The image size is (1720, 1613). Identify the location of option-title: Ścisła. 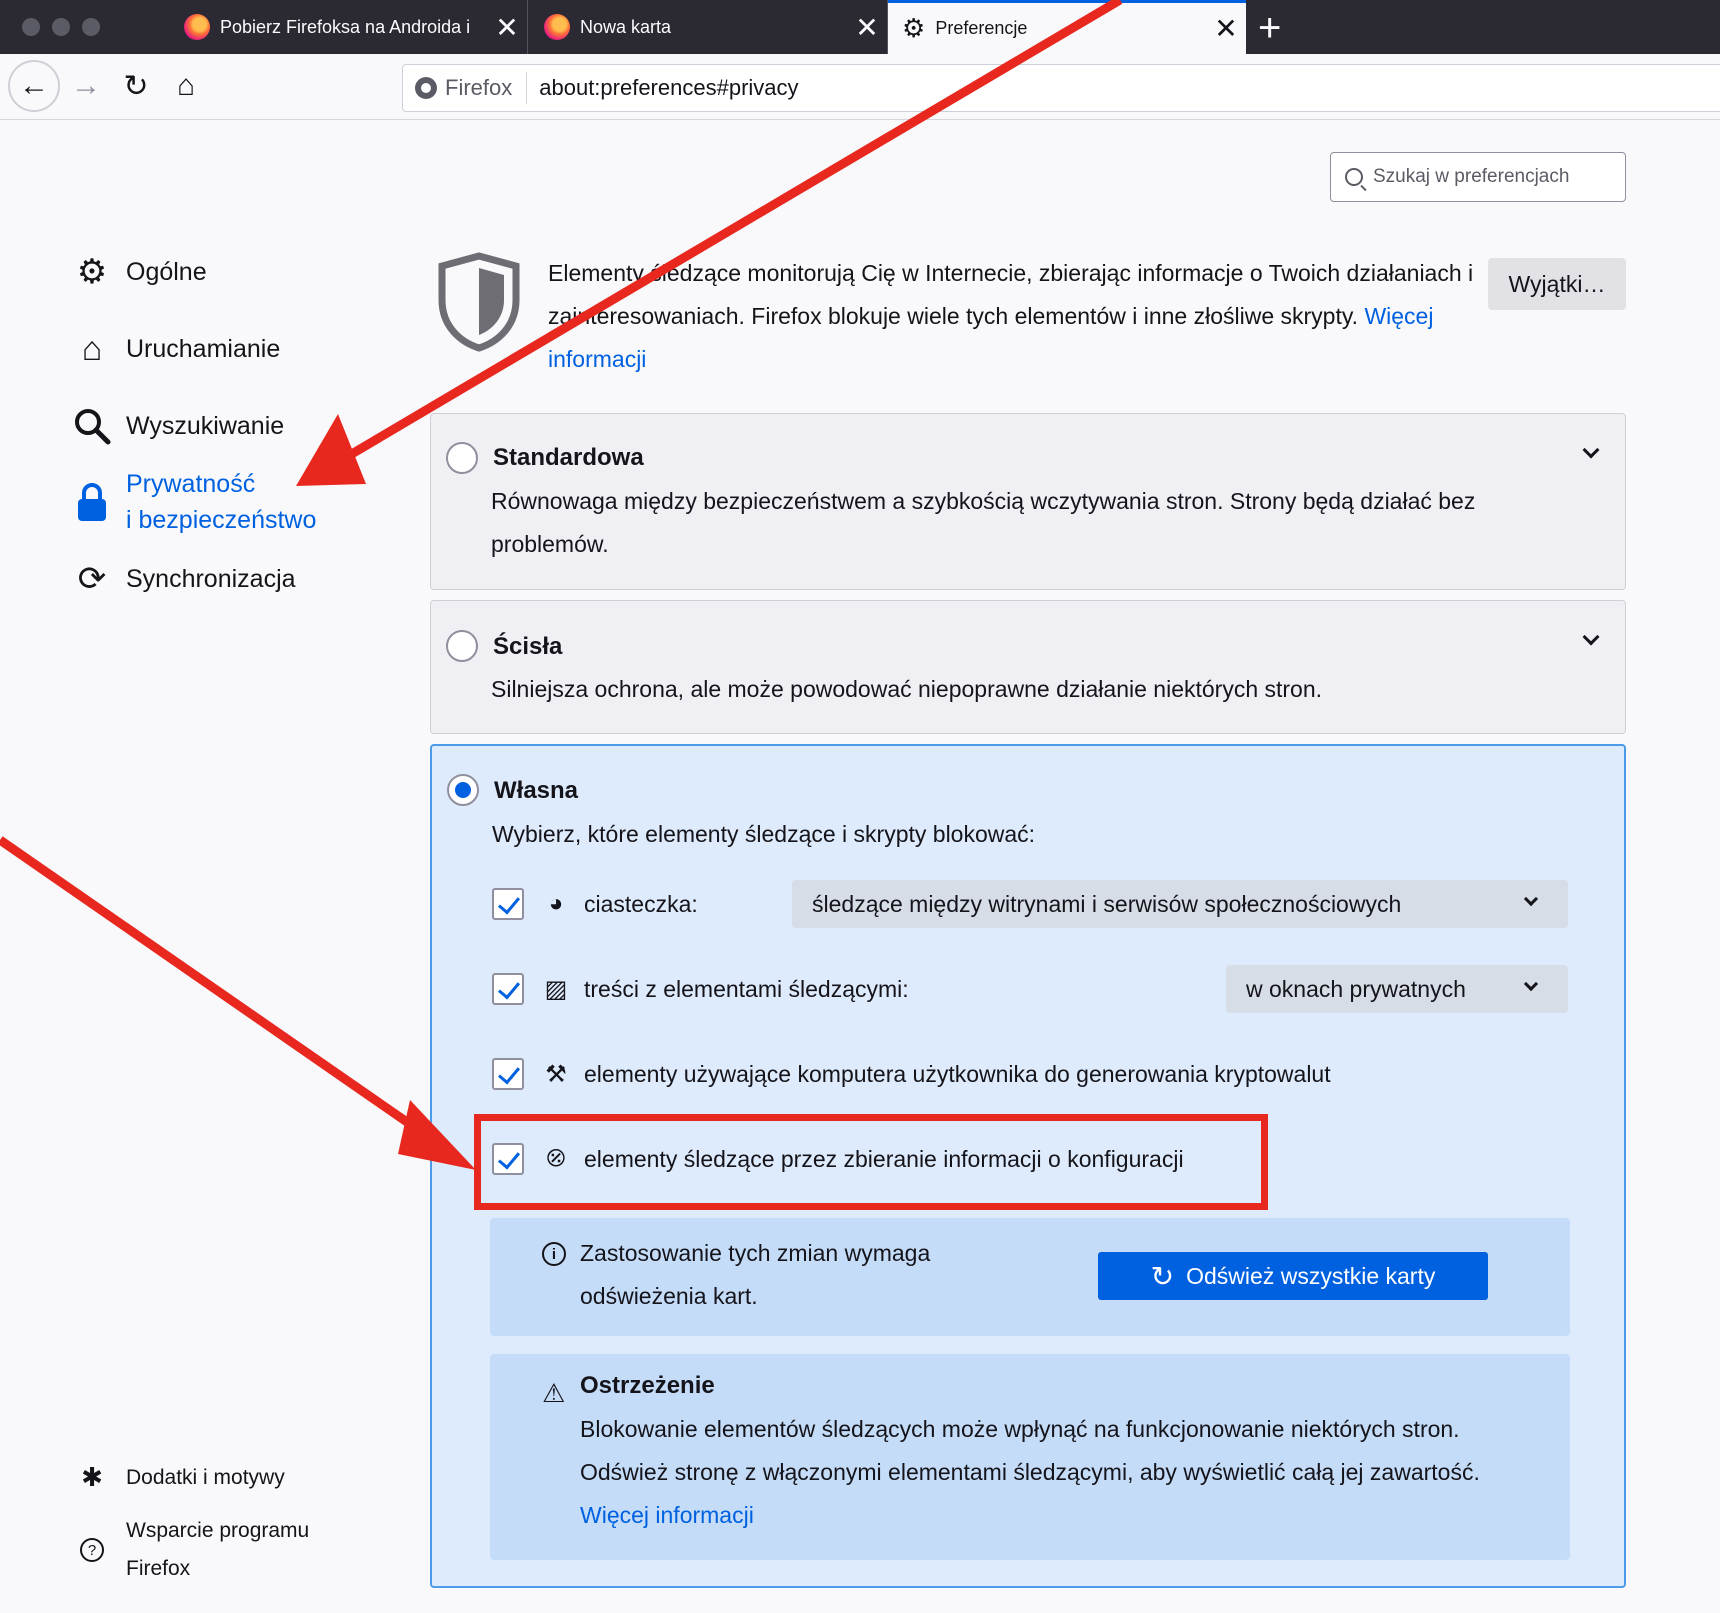
(528, 646).